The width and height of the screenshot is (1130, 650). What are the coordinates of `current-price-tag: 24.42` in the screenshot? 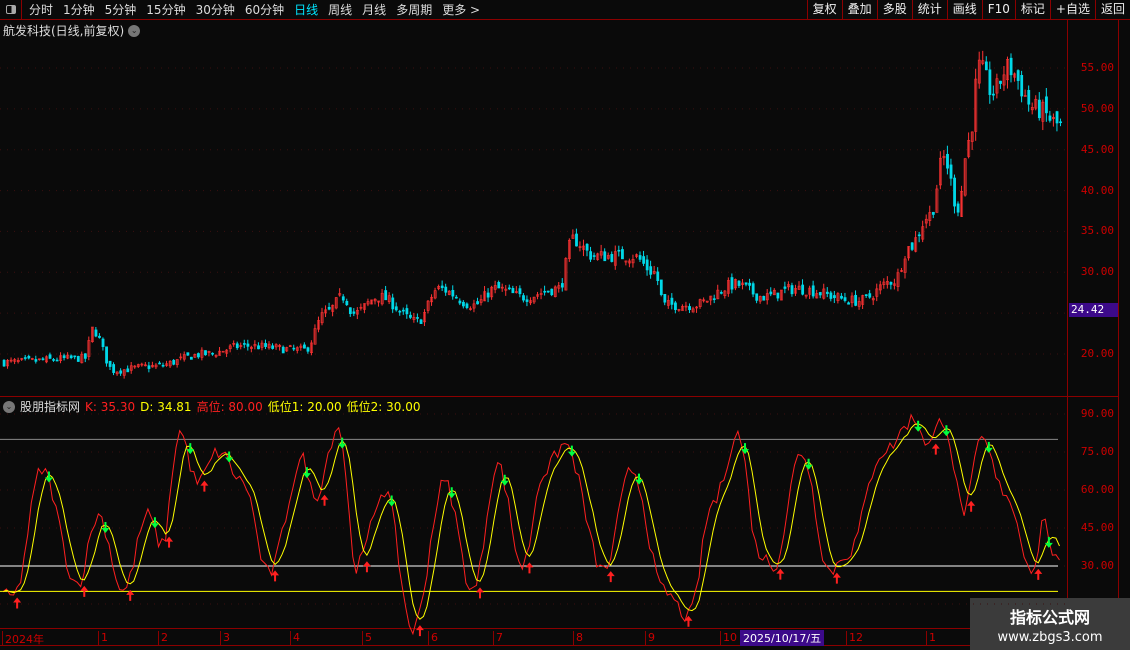 It's located at (1093, 310).